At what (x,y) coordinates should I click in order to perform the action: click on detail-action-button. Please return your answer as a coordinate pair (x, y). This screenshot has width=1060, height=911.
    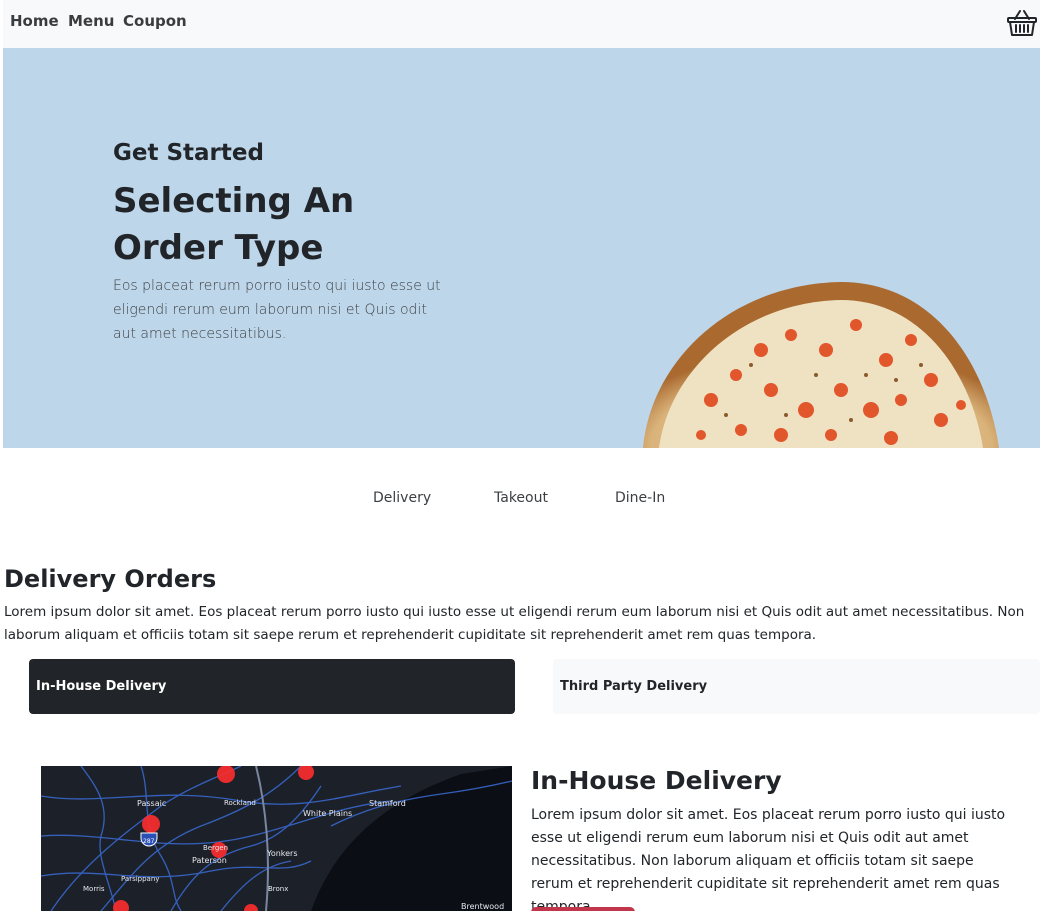
    Looking at the image, I should click on (583, 909).